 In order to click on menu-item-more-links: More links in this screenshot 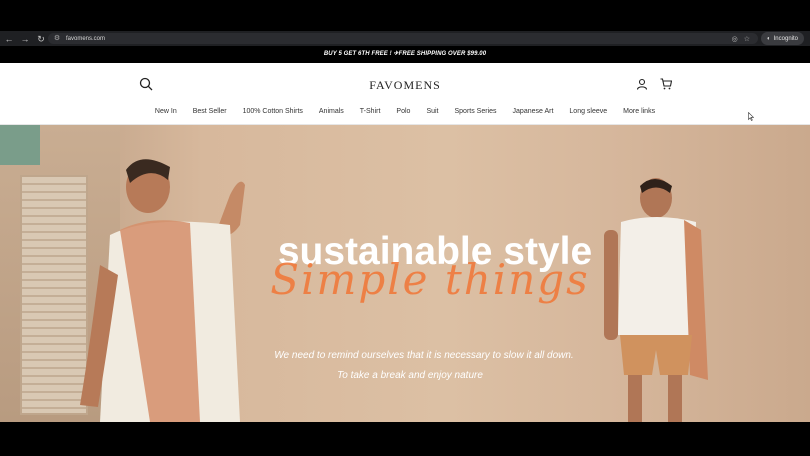, I will do `click(639, 111)`.